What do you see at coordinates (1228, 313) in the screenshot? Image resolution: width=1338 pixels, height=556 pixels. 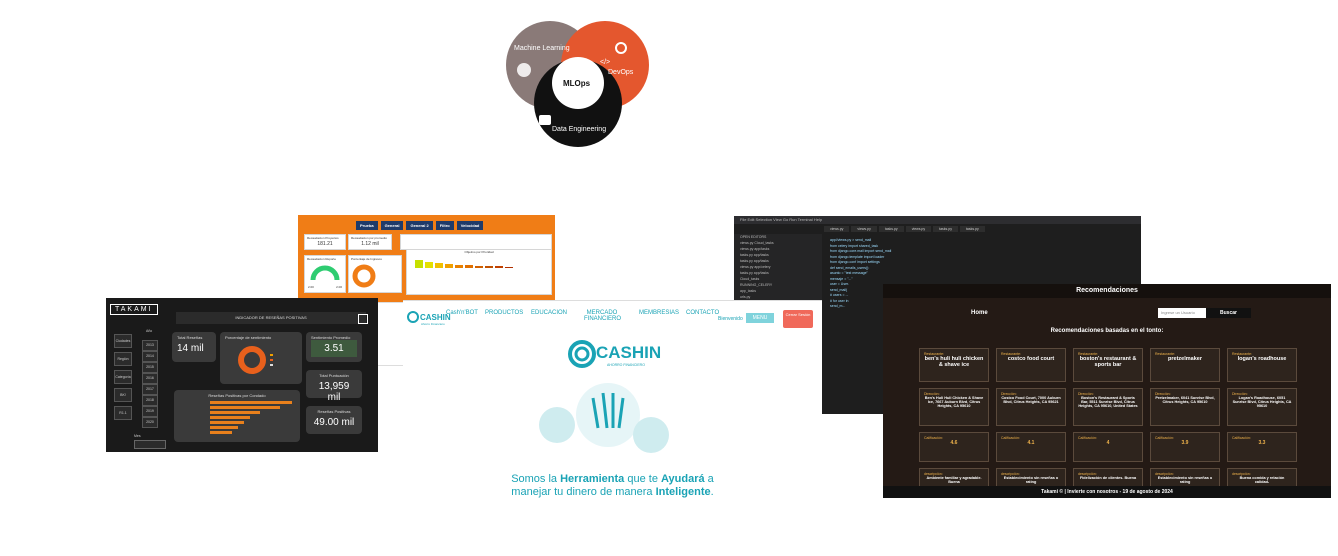 I see `search-button: Buscar` at bounding box center [1228, 313].